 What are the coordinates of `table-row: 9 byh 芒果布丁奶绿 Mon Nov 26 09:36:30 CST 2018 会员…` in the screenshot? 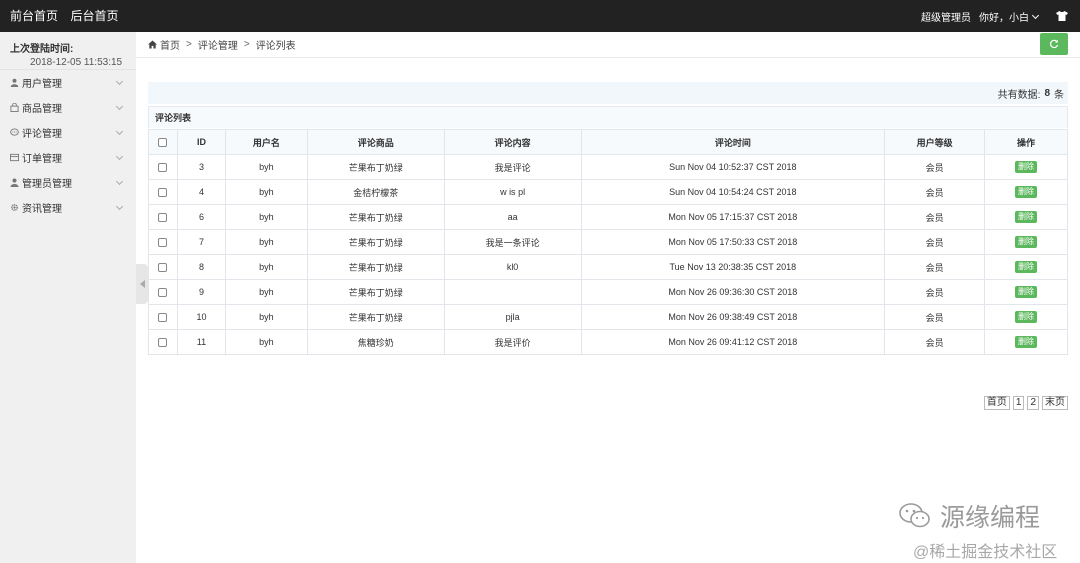 It's located at (608, 292).